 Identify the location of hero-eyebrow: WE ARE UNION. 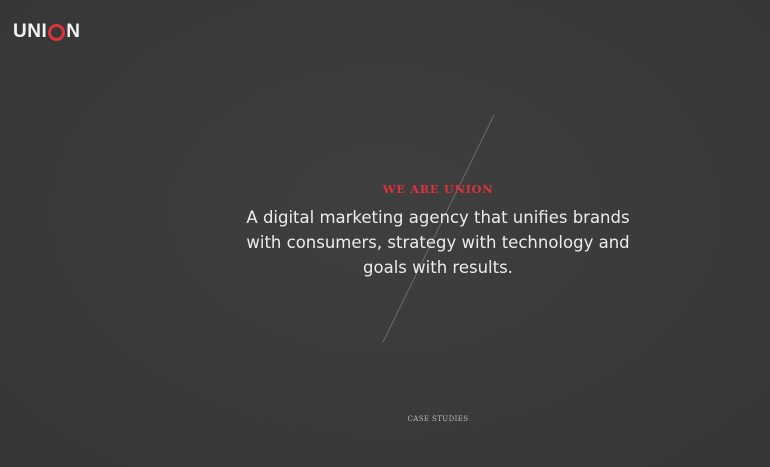
(438, 189).